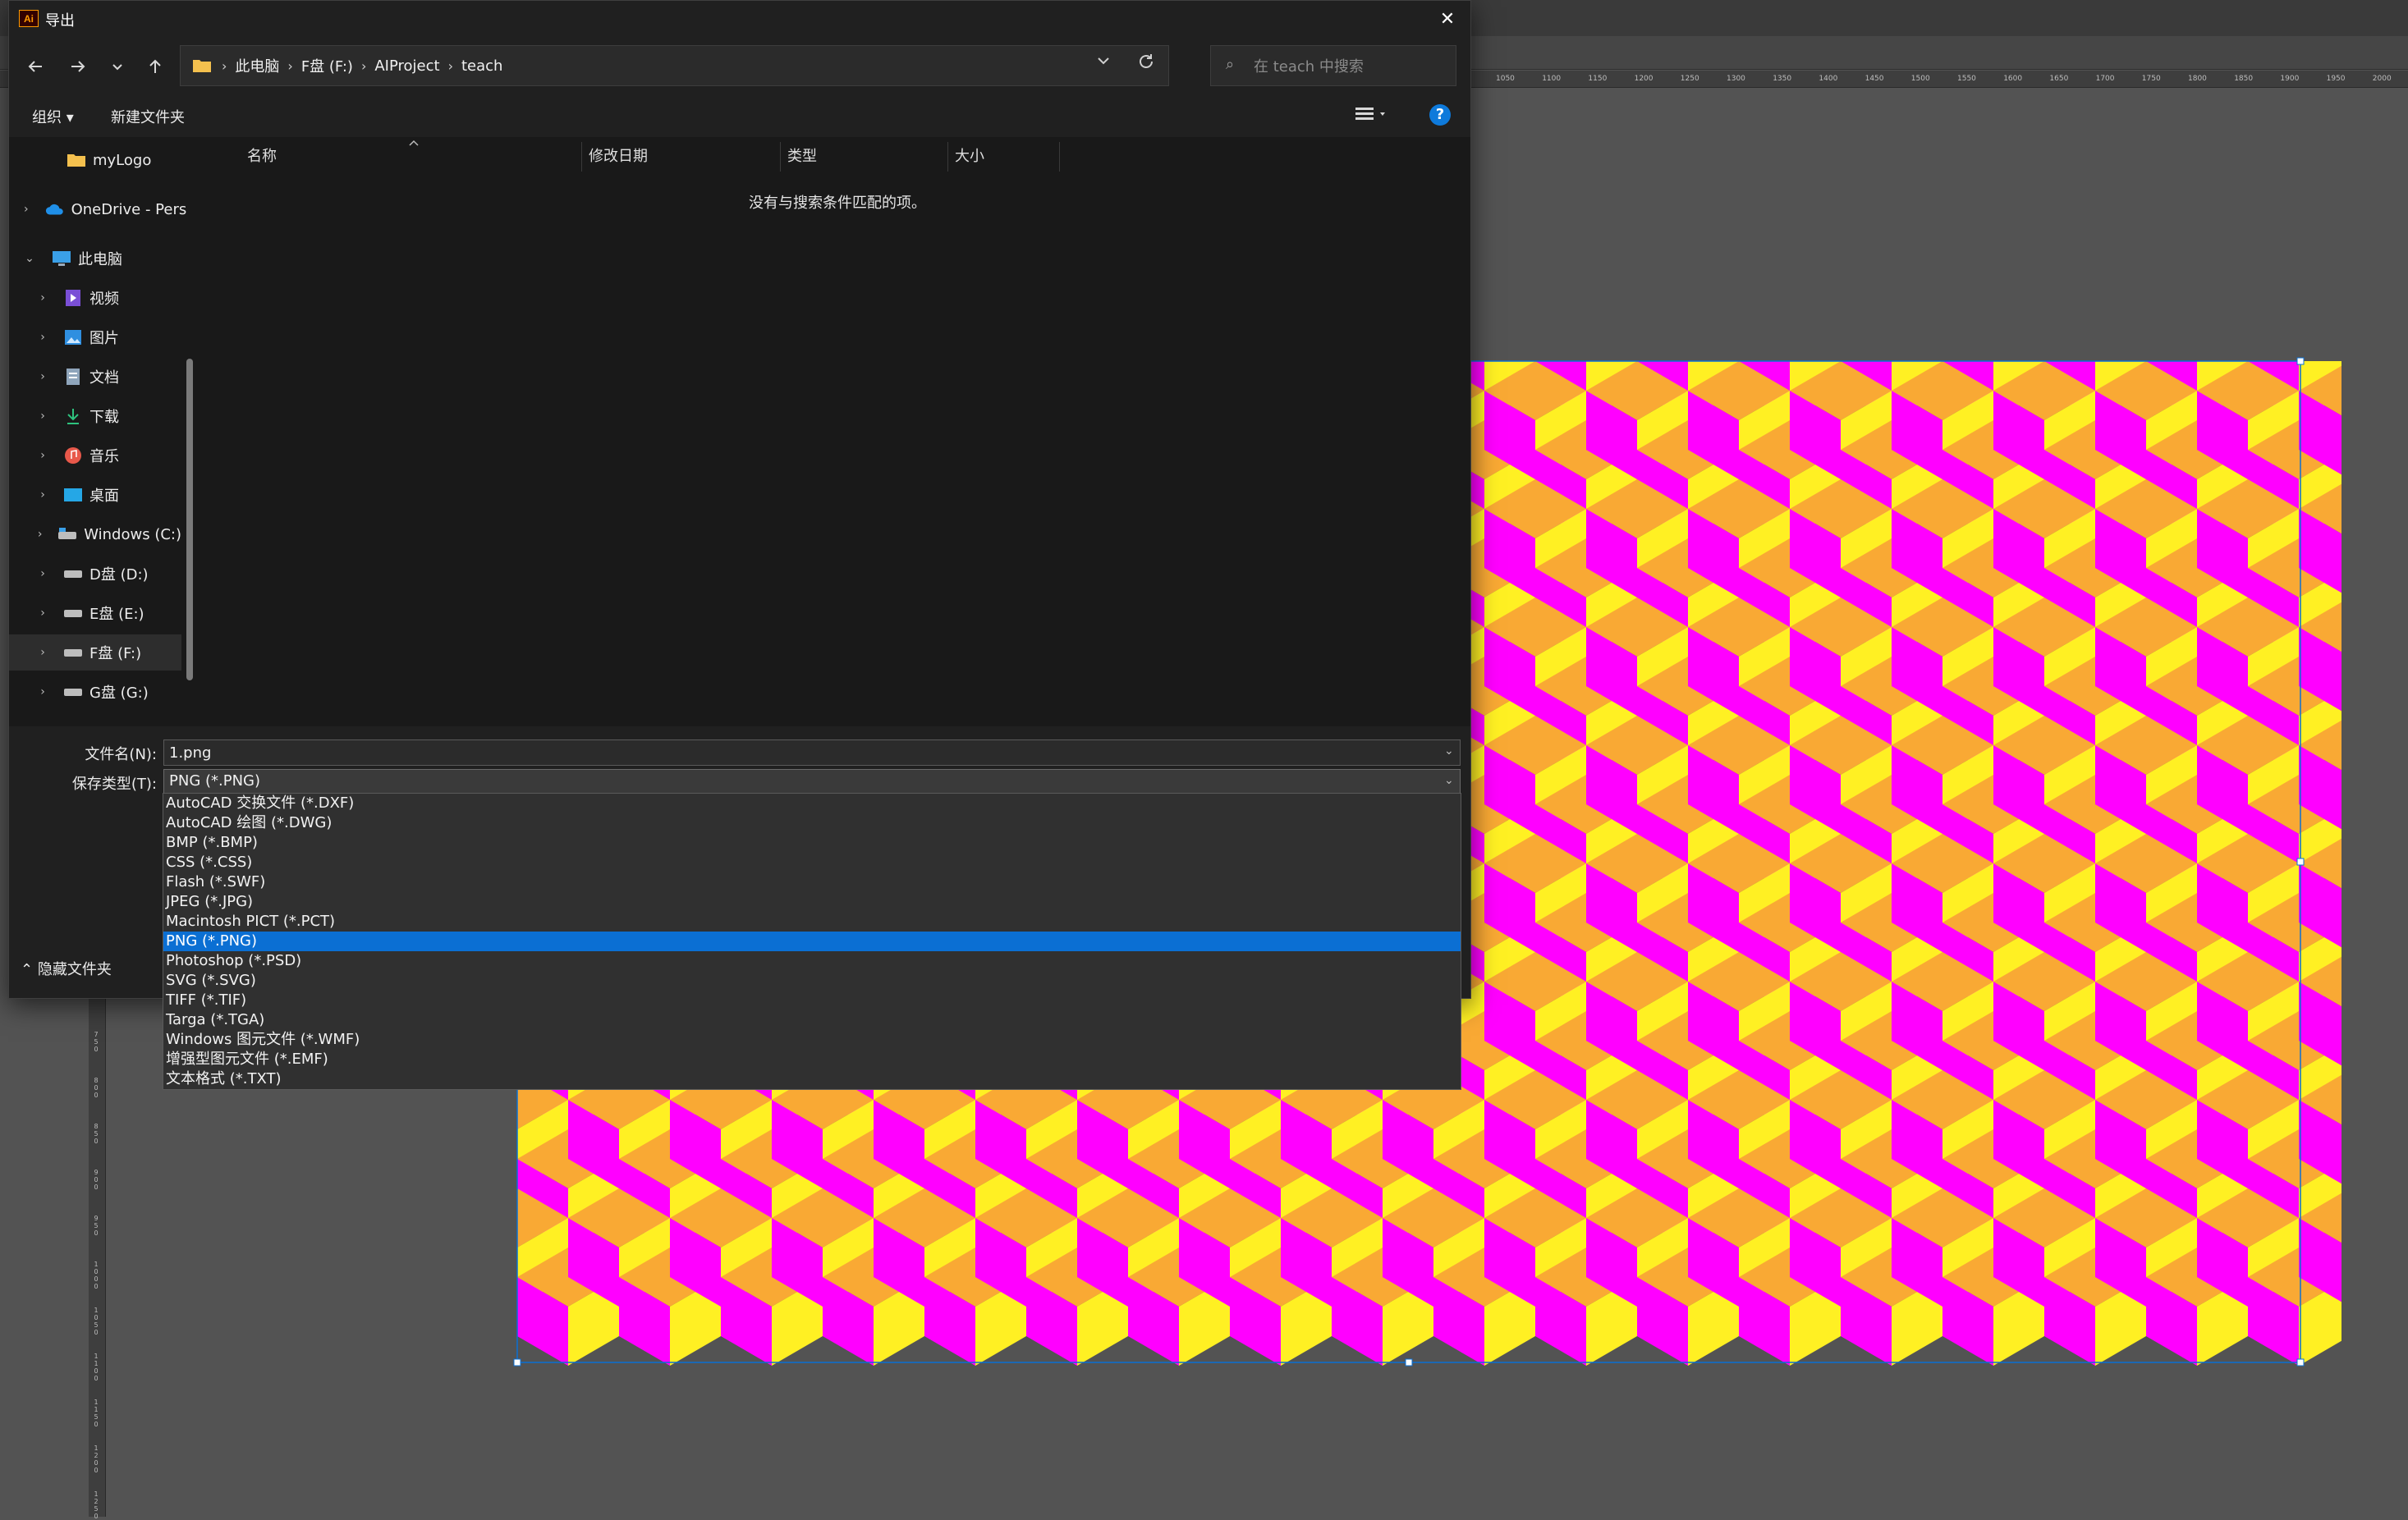 The image size is (2408, 1520). I want to click on chevron-down-icon, so click(1103, 61).